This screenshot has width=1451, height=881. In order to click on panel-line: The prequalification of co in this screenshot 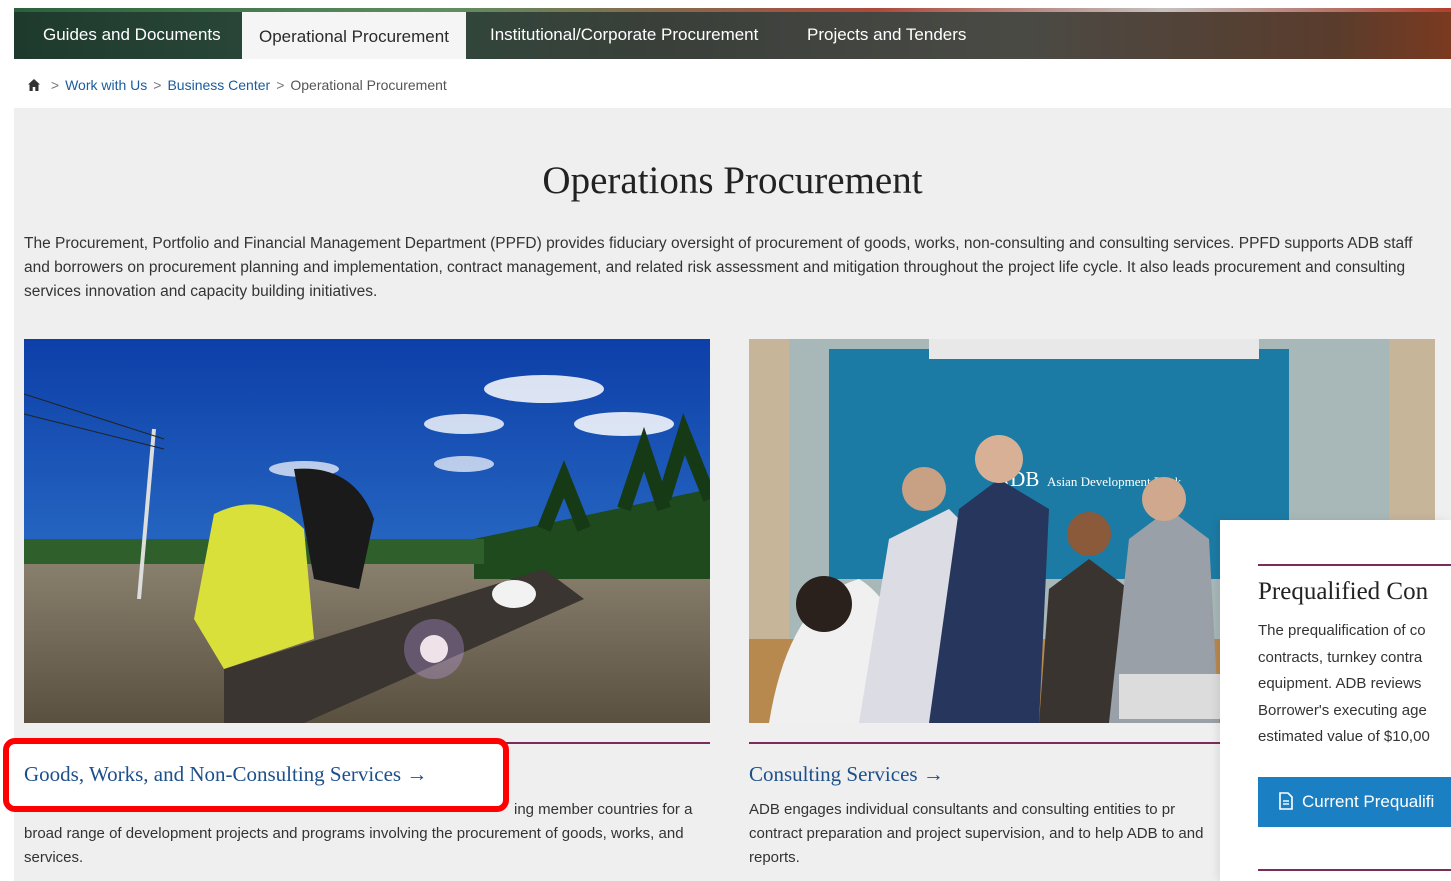, I will do `click(1342, 630)`.